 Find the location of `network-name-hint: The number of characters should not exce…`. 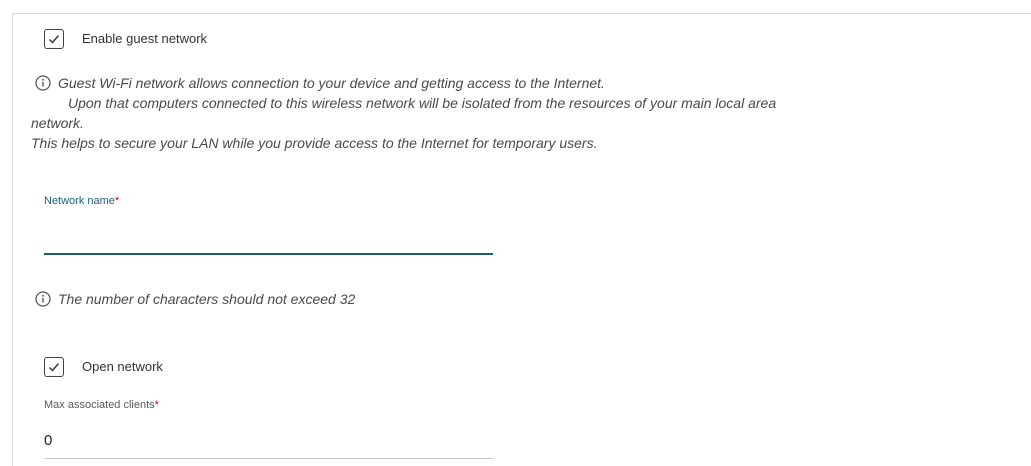

network-name-hint: The number of characters should not exce… is located at coordinates (207, 299).